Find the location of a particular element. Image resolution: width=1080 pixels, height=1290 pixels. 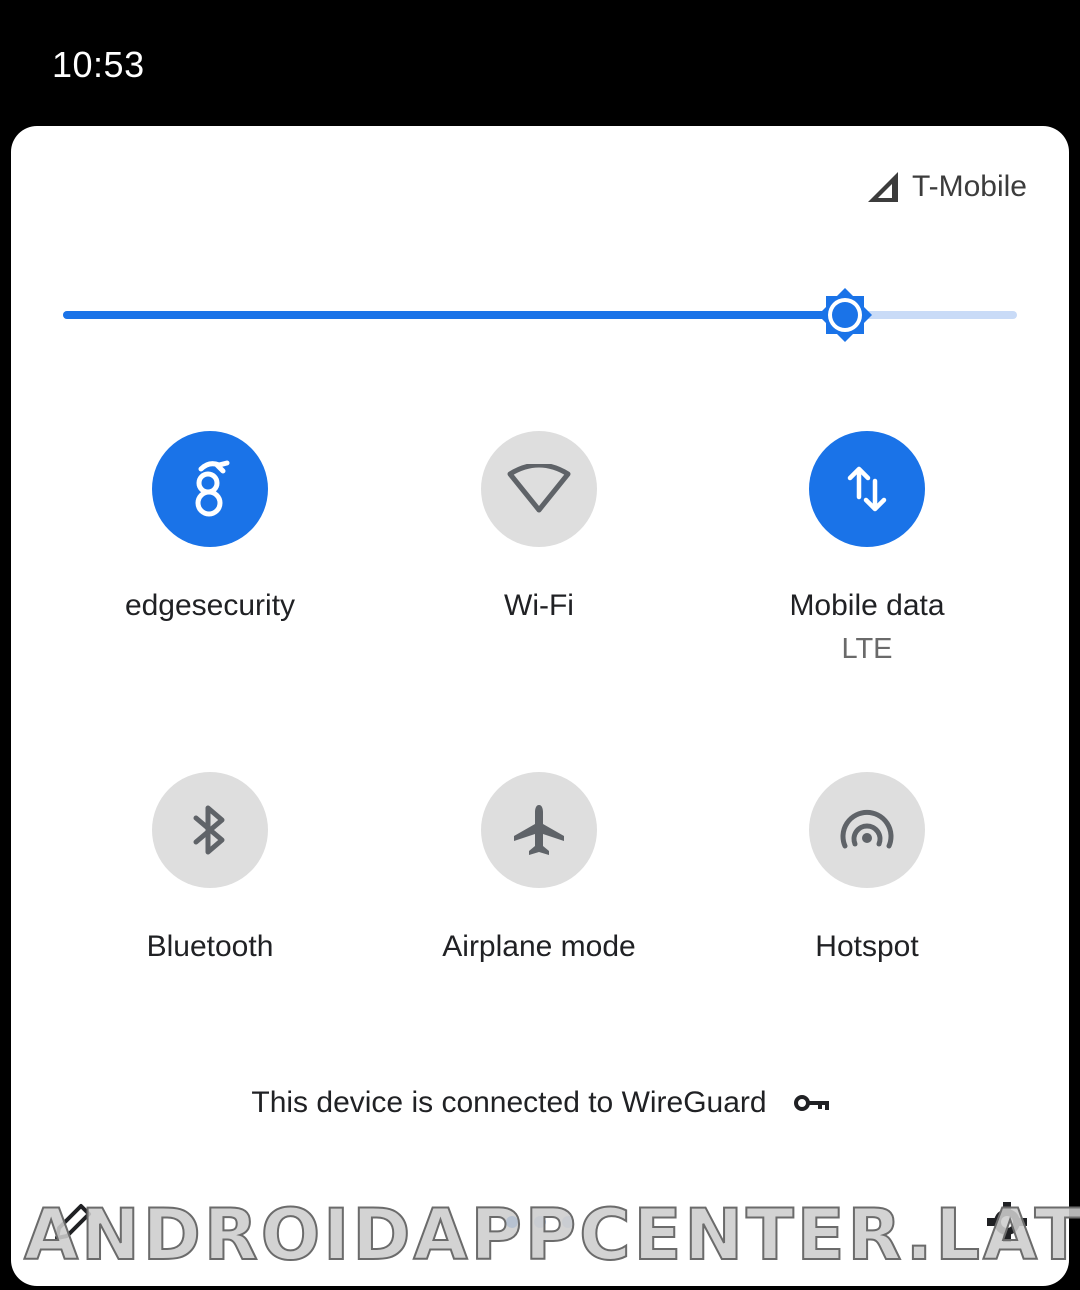

tile-wifi: Wi-Fi is located at coordinates (539, 527).